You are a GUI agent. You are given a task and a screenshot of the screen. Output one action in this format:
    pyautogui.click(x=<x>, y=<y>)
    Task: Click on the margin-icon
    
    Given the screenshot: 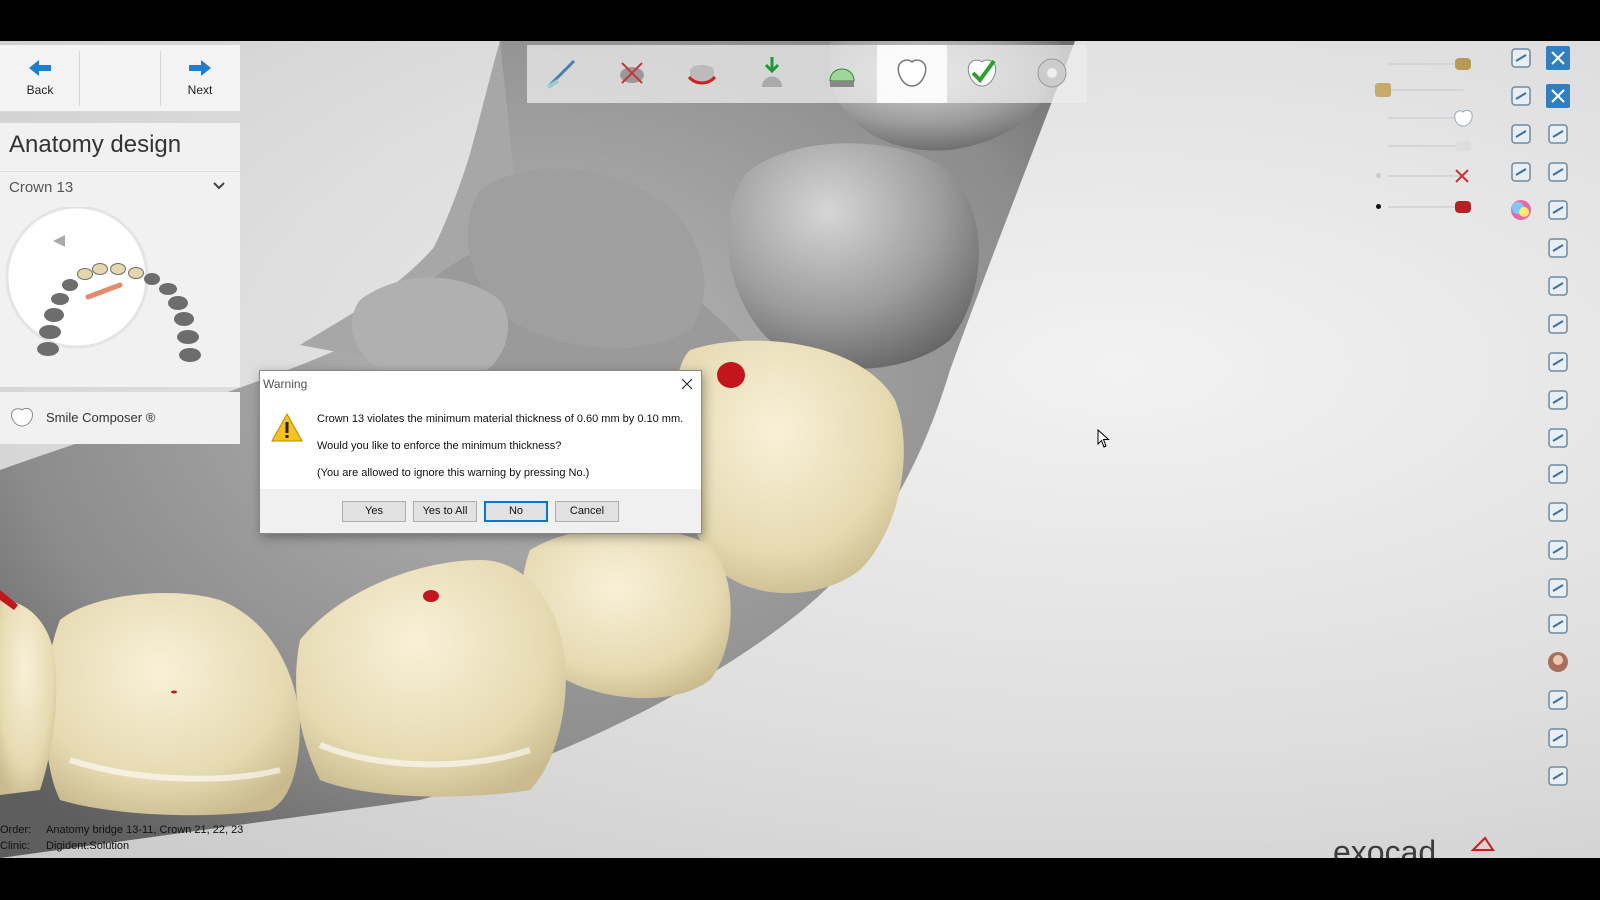 What is the action you would take?
    pyautogui.click(x=1463, y=207)
    